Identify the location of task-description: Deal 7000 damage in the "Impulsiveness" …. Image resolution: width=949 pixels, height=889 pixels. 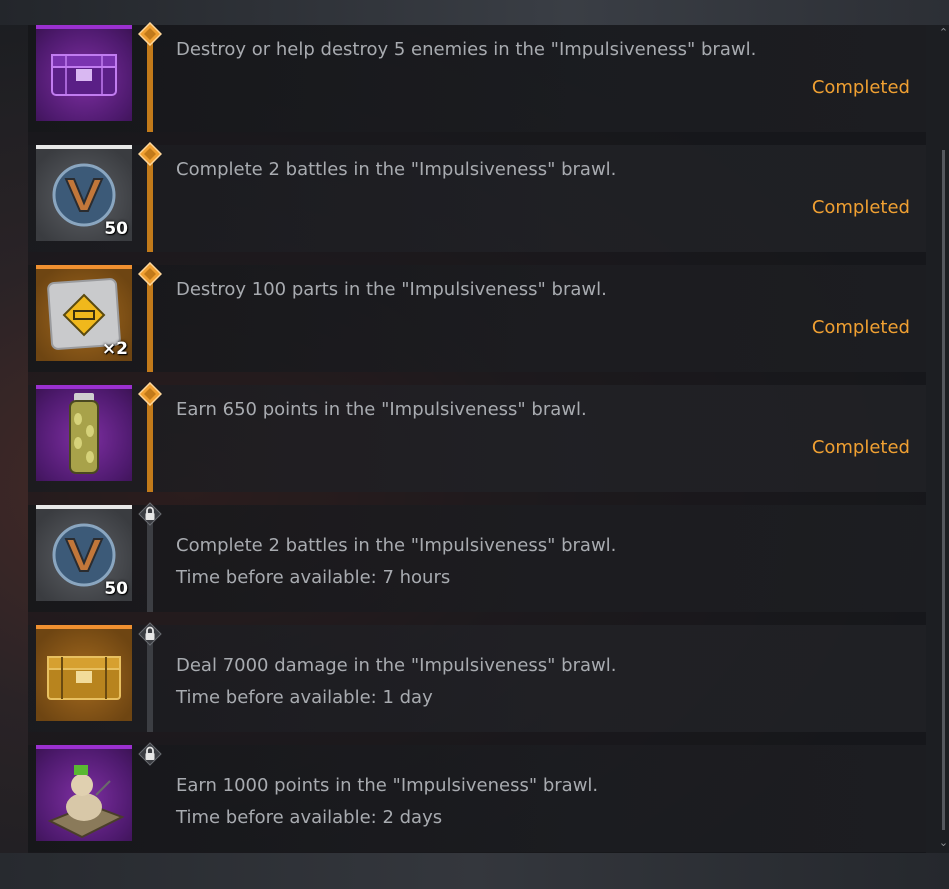
(396, 665).